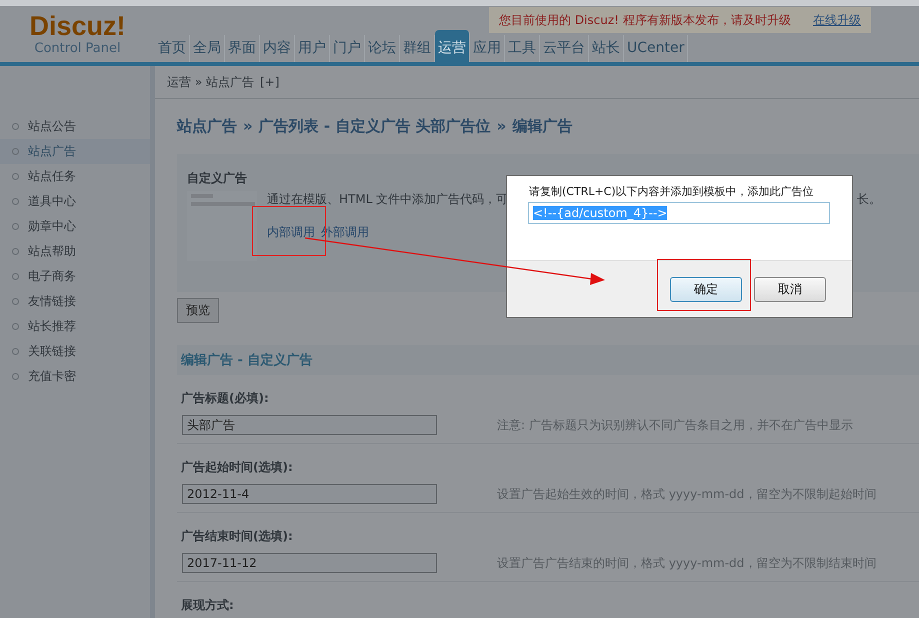  What do you see at coordinates (75, 176) in the screenshot?
I see `sidebar-item: 站点任务` at bounding box center [75, 176].